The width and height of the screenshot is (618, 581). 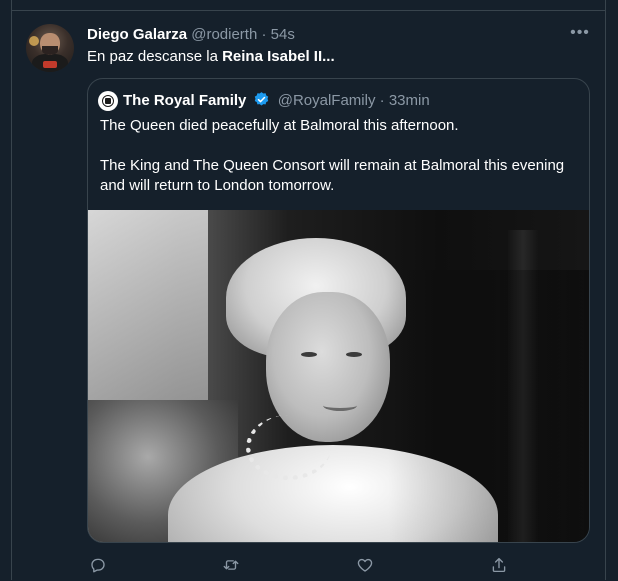 What do you see at coordinates (409, 100) in the screenshot?
I see `quoted-tweet-timestamp: 33min` at bounding box center [409, 100].